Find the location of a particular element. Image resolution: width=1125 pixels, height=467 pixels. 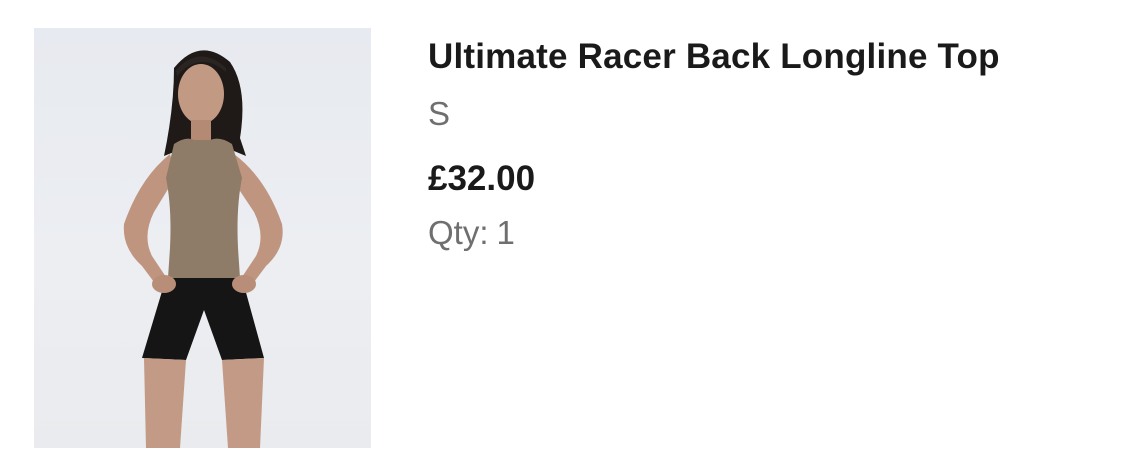

product-size: S is located at coordinates (439, 113).